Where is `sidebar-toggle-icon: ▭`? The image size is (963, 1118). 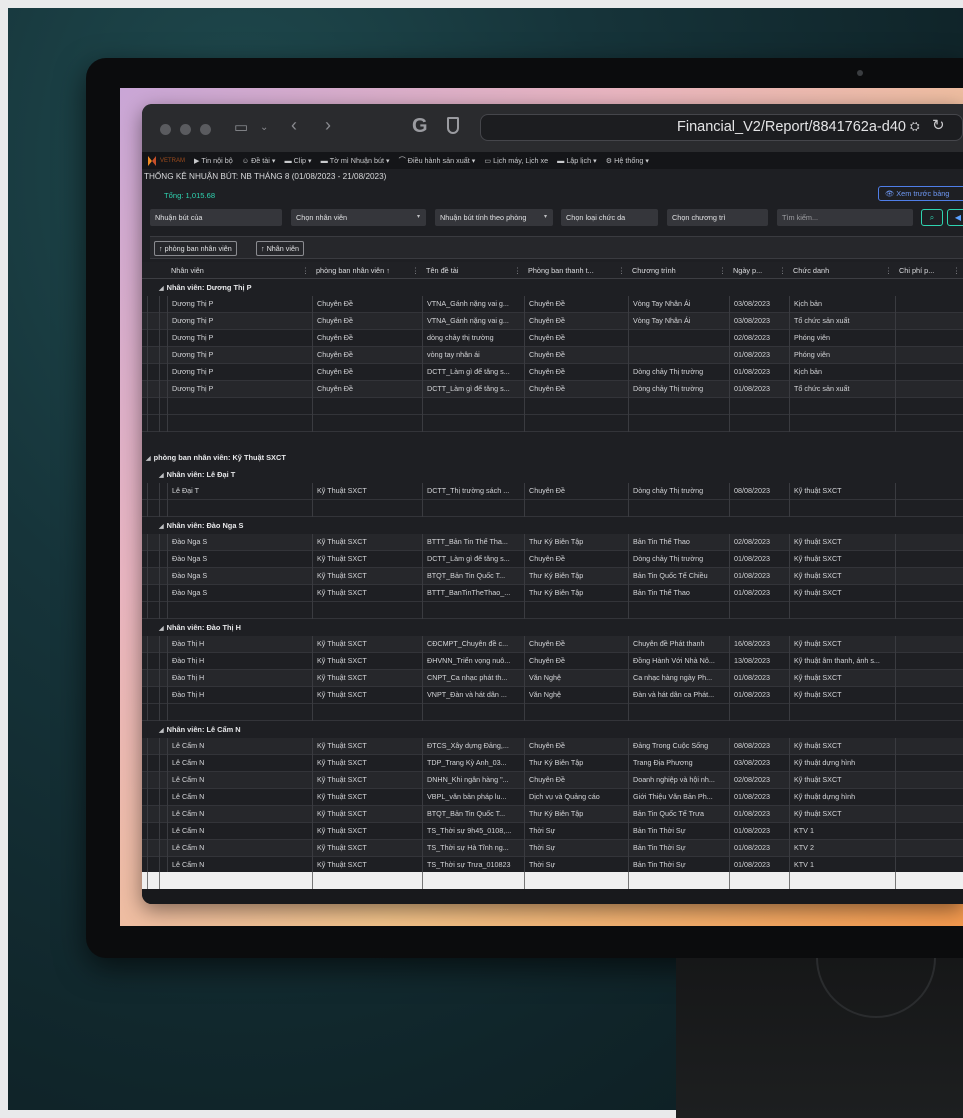 sidebar-toggle-icon: ▭ is located at coordinates (241, 127).